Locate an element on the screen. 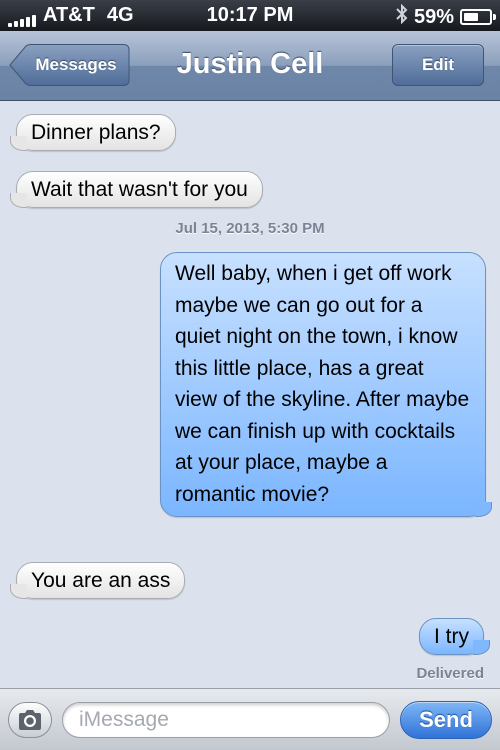 The image size is (500, 750). imessage-input is located at coordinates (226, 720).